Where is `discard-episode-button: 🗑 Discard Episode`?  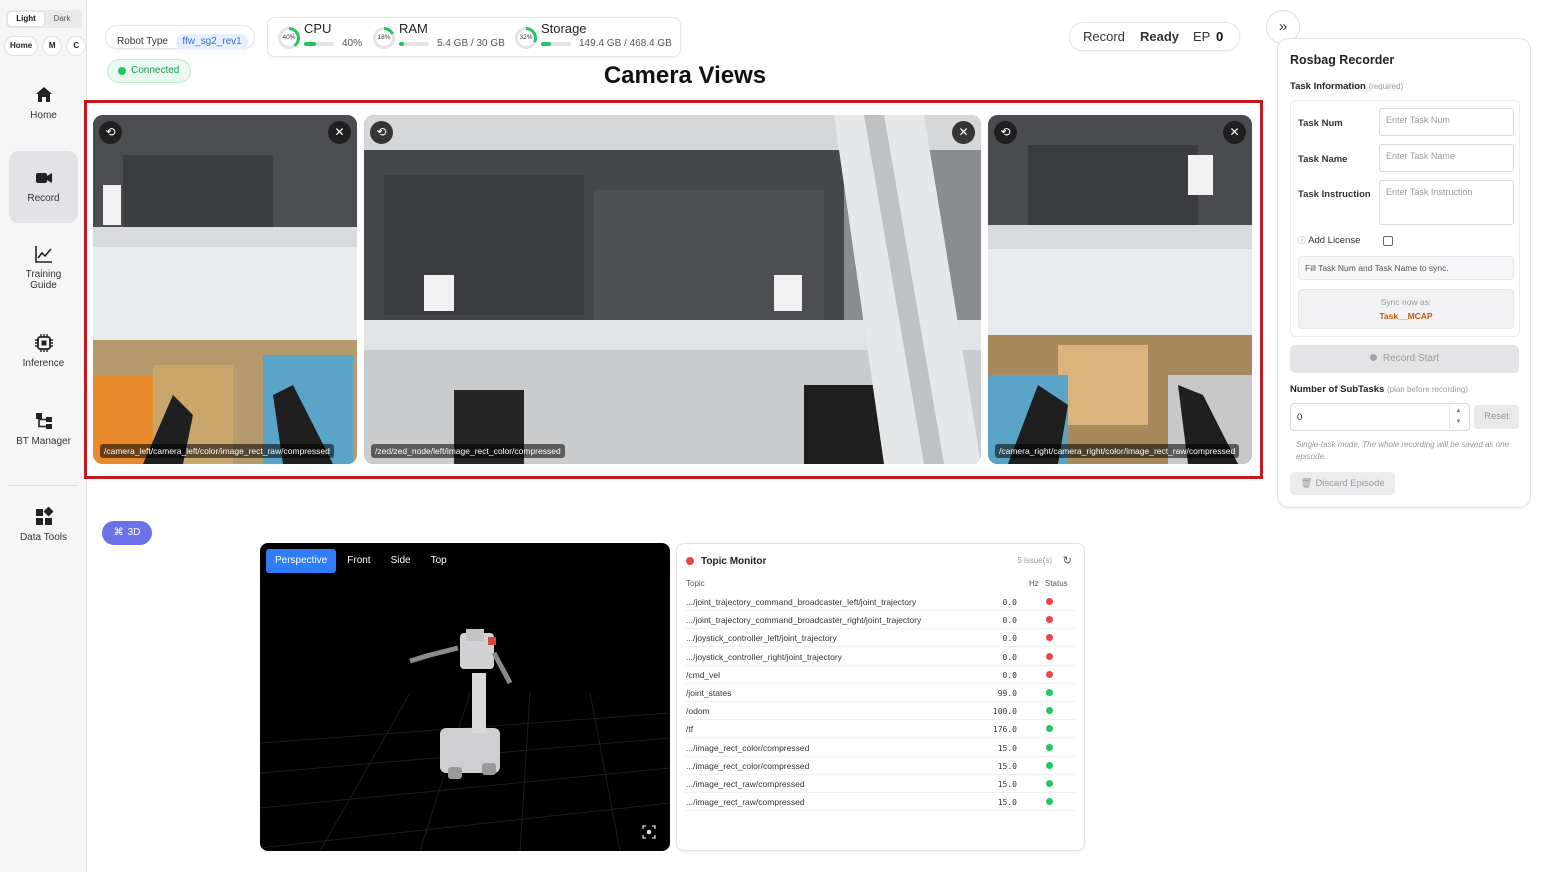 discard-episode-button: 🗑 Discard Episode is located at coordinates (1342, 483).